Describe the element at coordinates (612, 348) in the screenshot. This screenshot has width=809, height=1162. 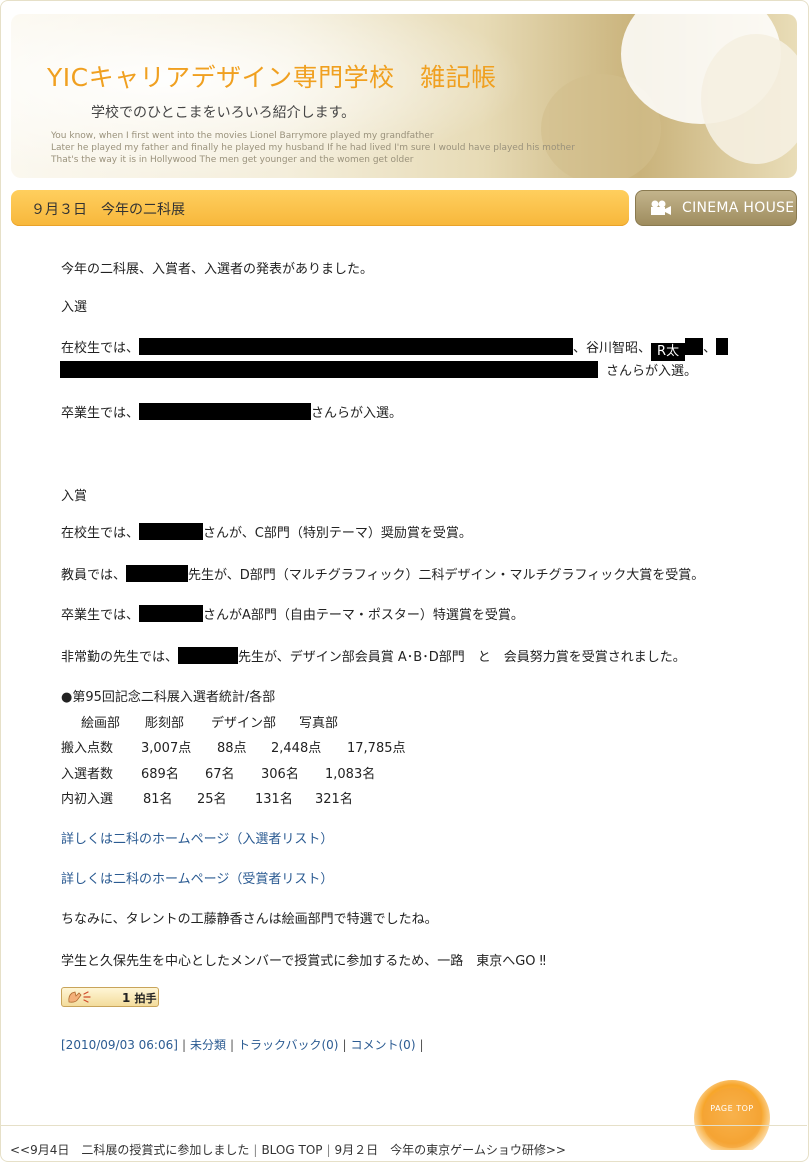
I see `zaikou-nyusen-mid: 、谷川智昭、` at that location.